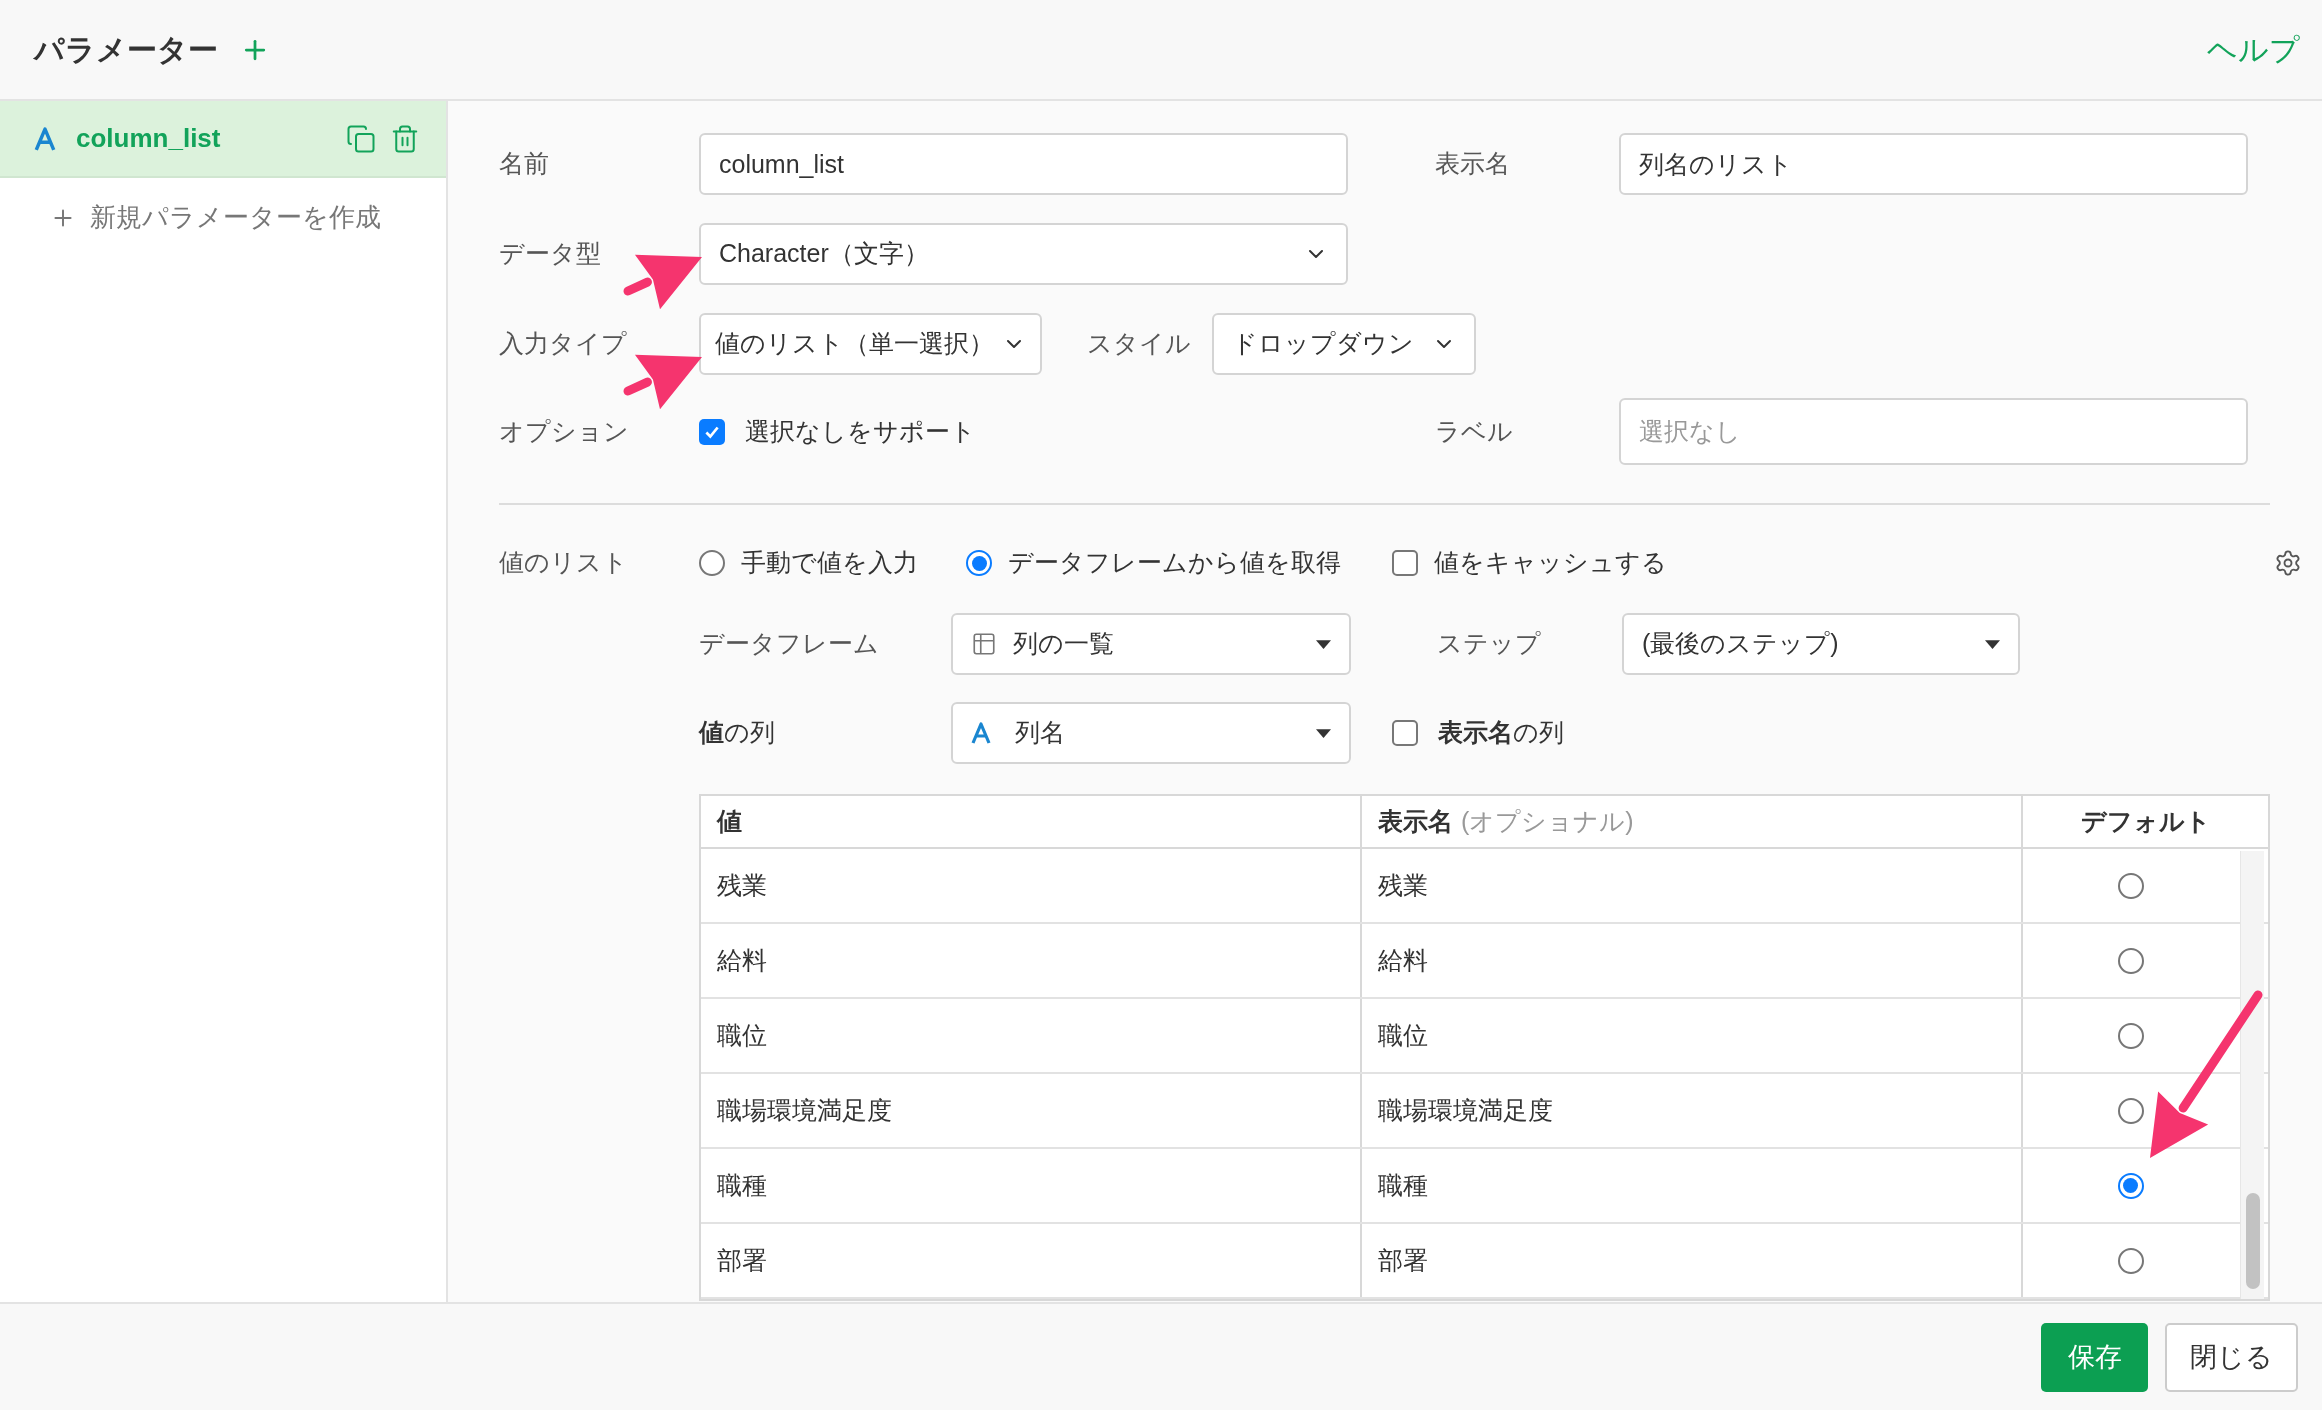  What do you see at coordinates (2231, 1357) in the screenshot?
I see `close-button: 閉じる` at bounding box center [2231, 1357].